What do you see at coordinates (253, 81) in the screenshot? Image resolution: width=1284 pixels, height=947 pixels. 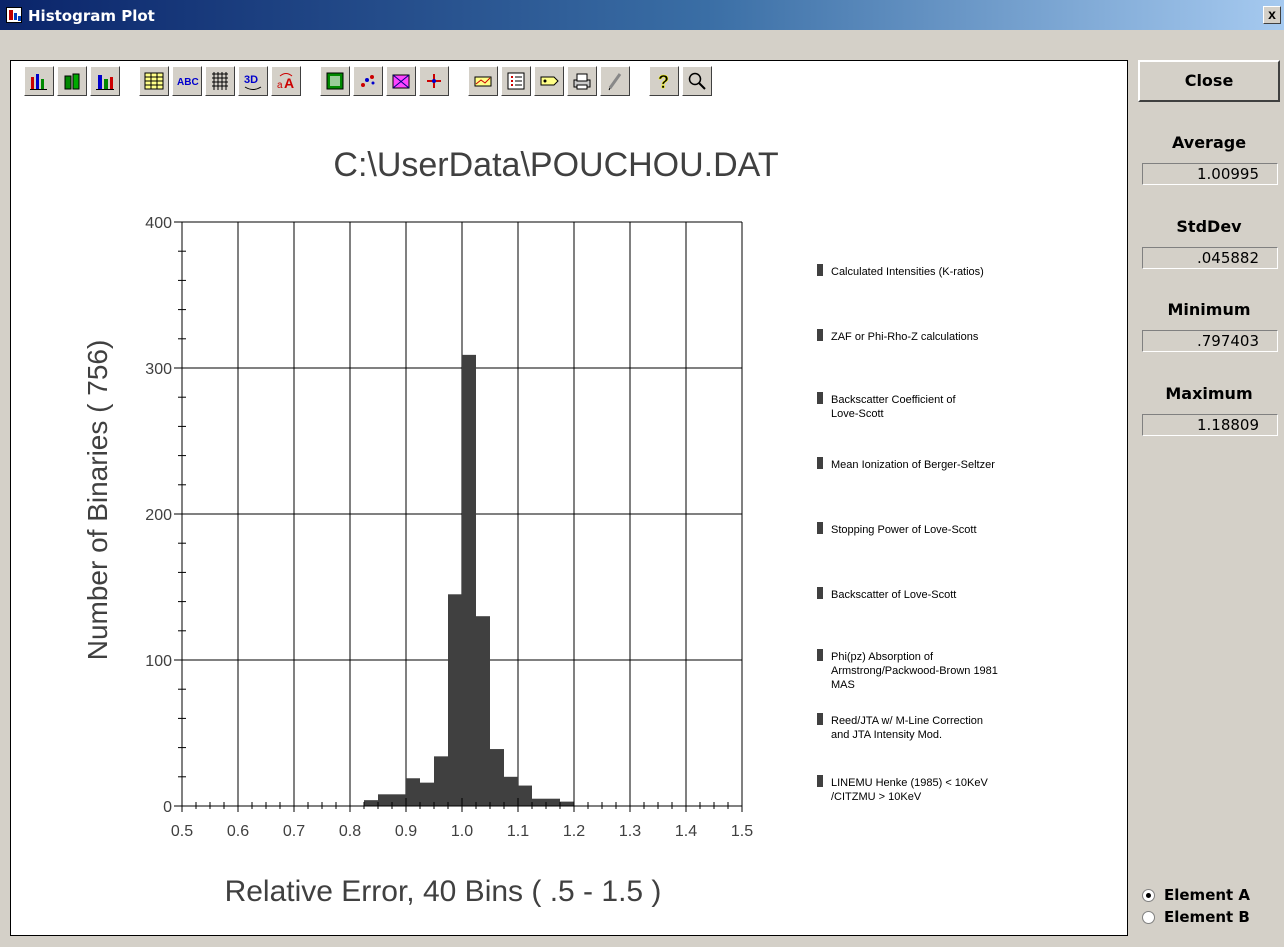 I see `rotate-3d-button: 3D` at bounding box center [253, 81].